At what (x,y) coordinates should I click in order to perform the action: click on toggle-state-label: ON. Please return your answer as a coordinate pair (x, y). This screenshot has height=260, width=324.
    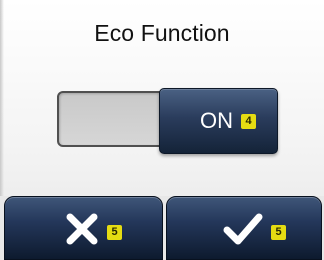
    Looking at the image, I should click on (216, 120).